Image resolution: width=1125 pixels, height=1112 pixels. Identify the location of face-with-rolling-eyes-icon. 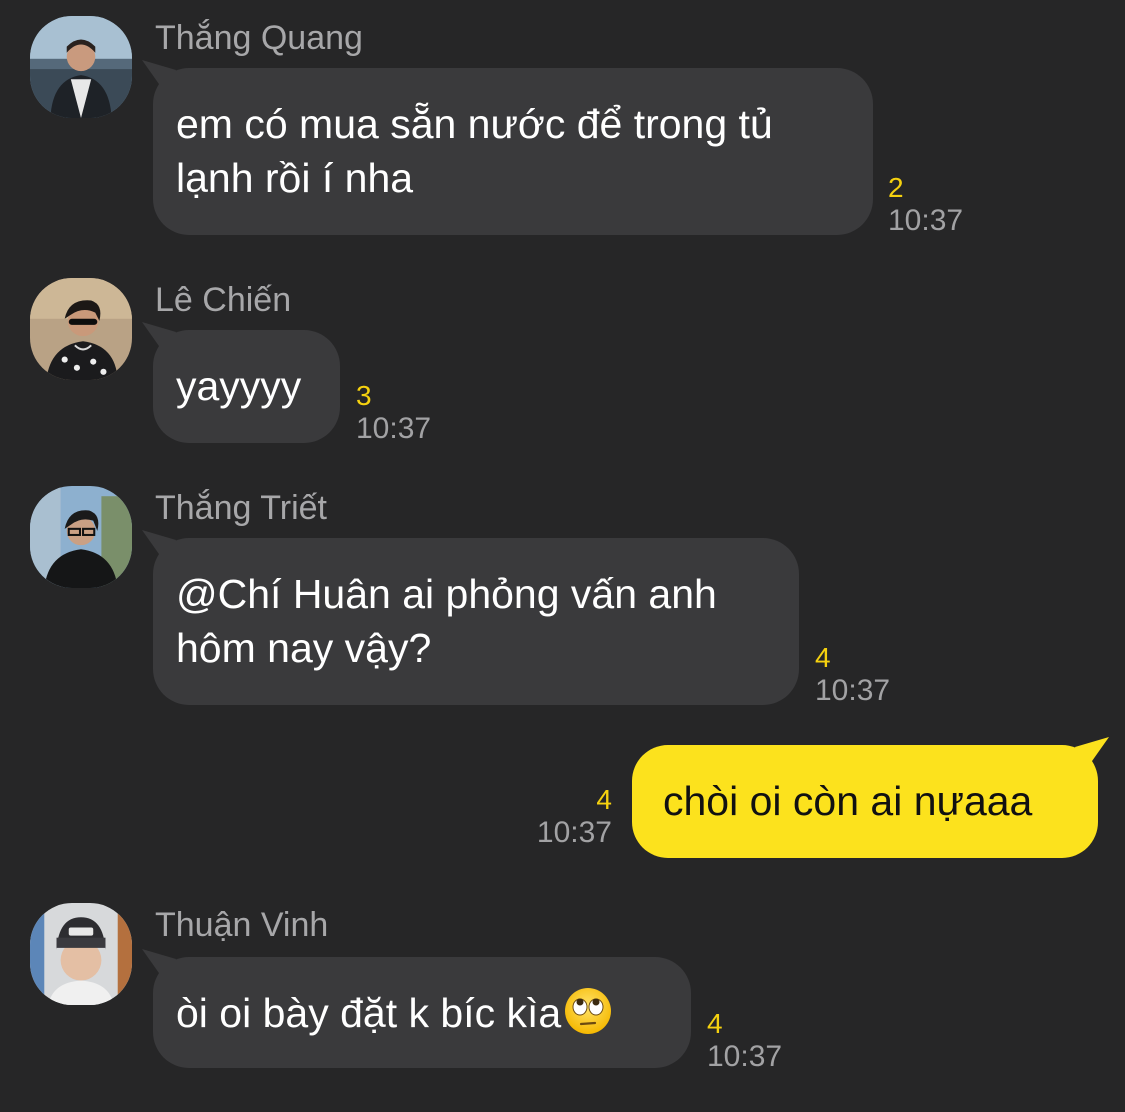
(588, 1011).